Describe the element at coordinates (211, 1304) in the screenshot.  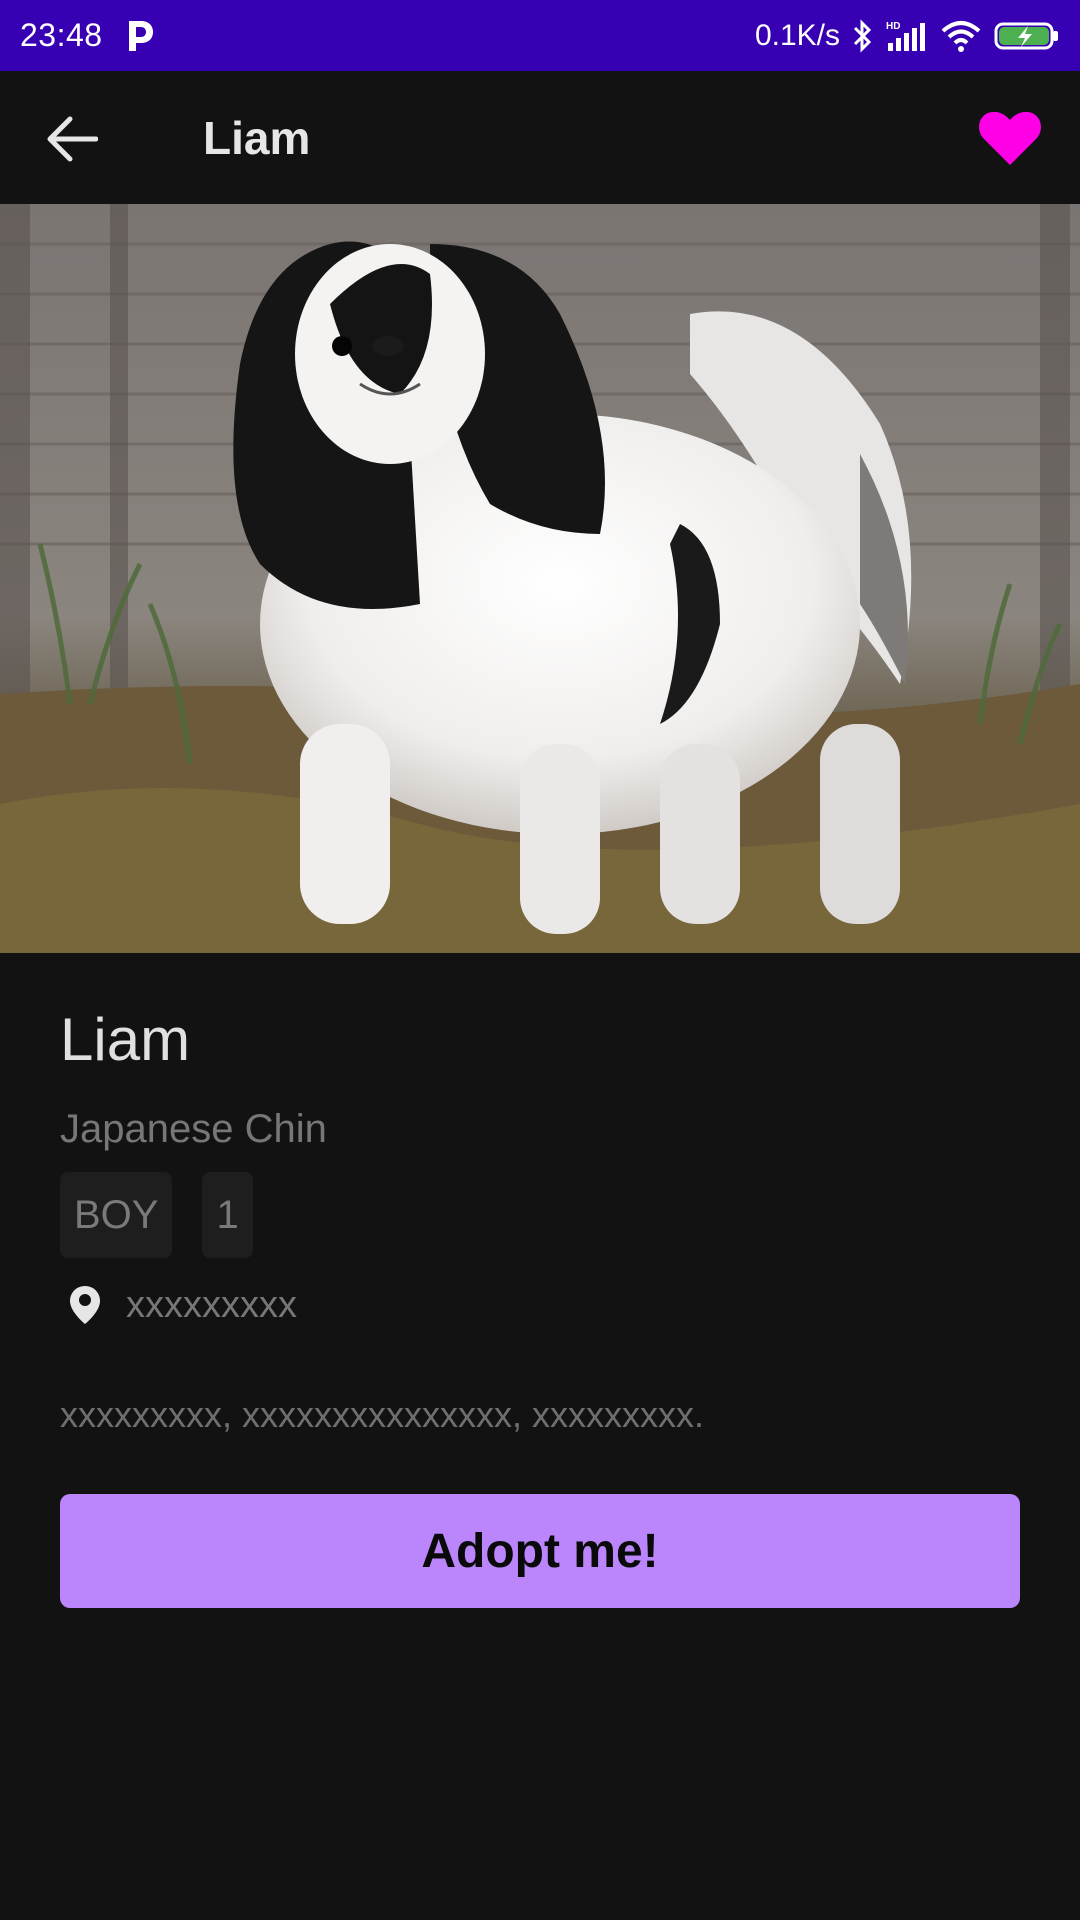
I see `location-text: xxxxxxxxx` at that location.